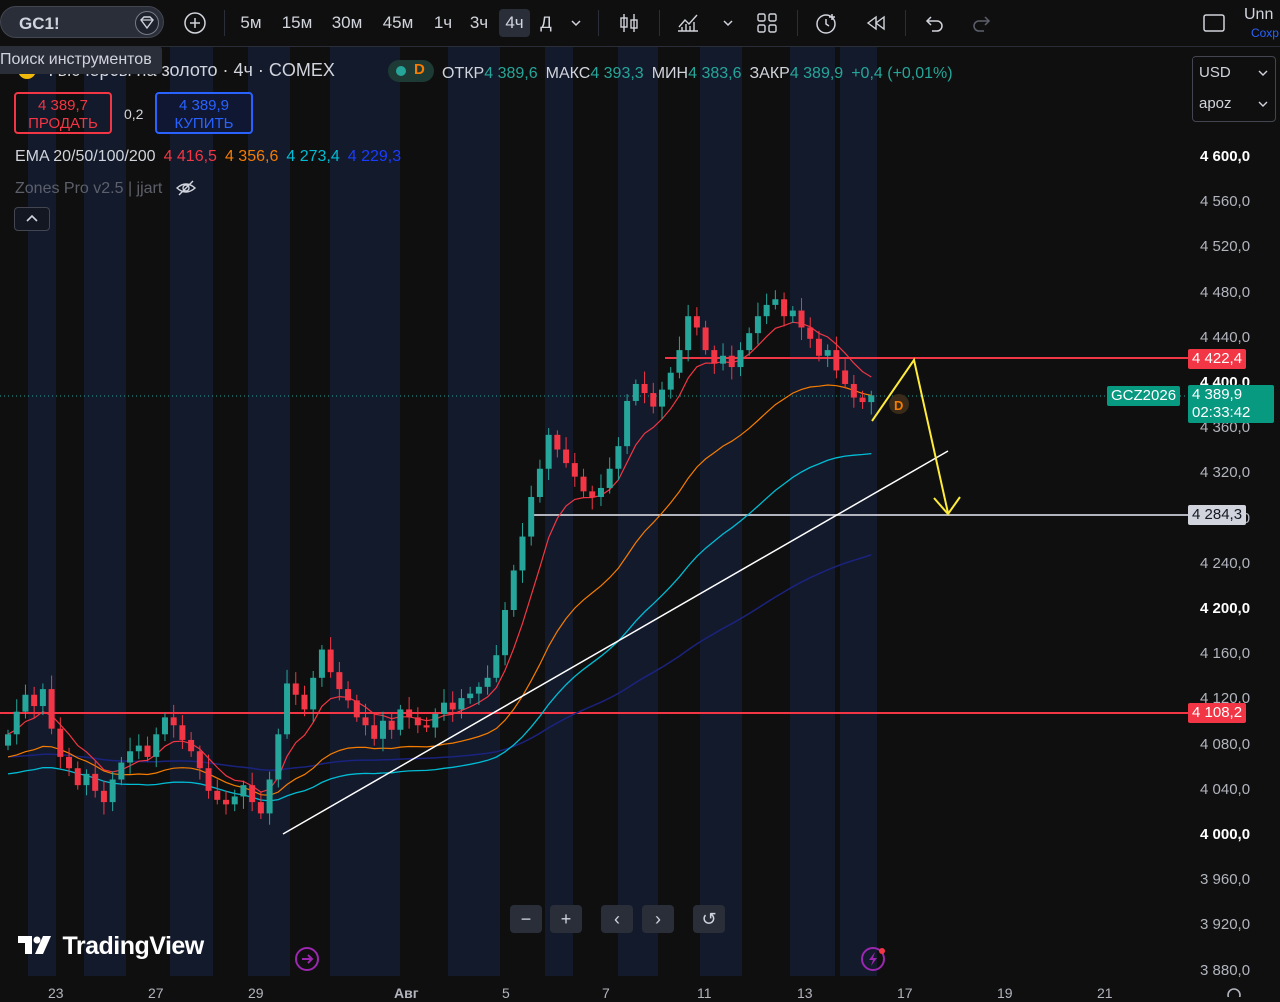 Image resolution: width=1280 pixels, height=1002 pixels. Describe the element at coordinates (186, 190) in the screenshot. I see `eye-hidden-icon` at that location.